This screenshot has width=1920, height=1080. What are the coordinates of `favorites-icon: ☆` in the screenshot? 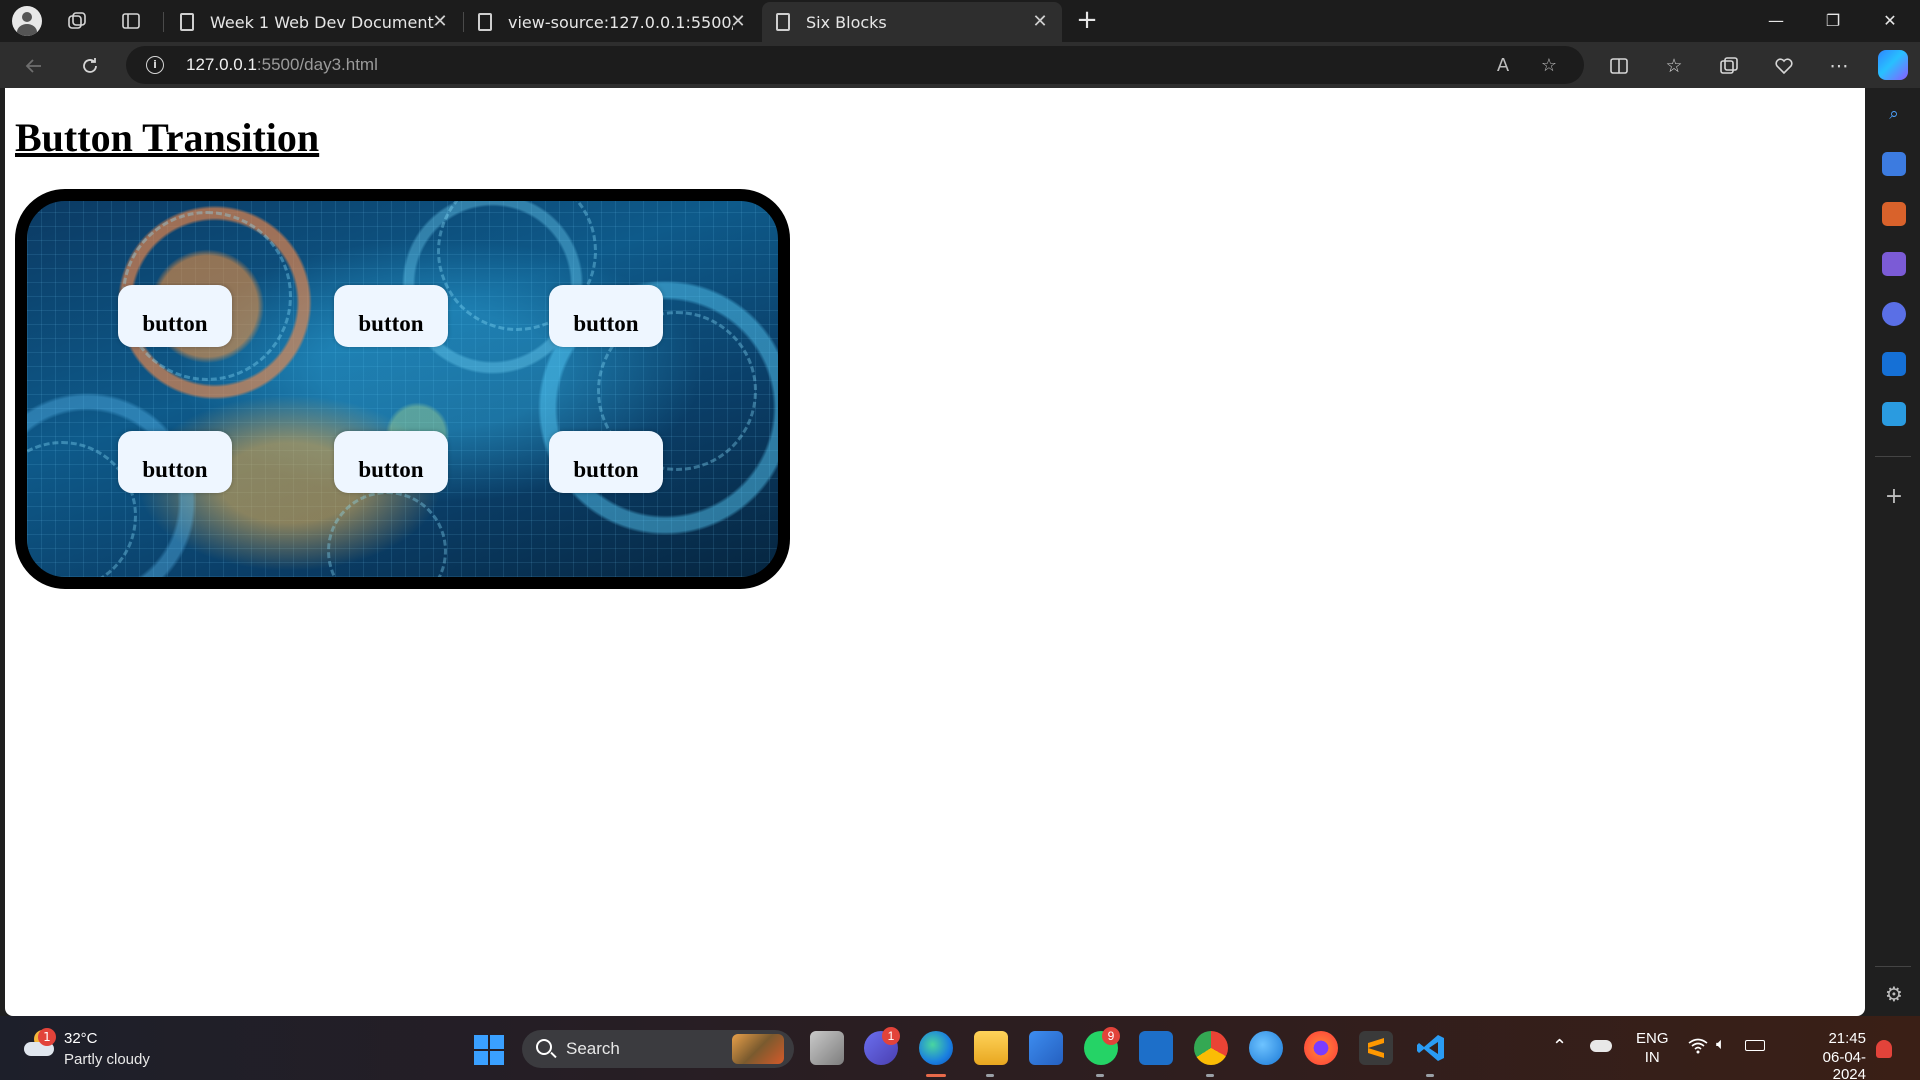 It's located at (1674, 66).